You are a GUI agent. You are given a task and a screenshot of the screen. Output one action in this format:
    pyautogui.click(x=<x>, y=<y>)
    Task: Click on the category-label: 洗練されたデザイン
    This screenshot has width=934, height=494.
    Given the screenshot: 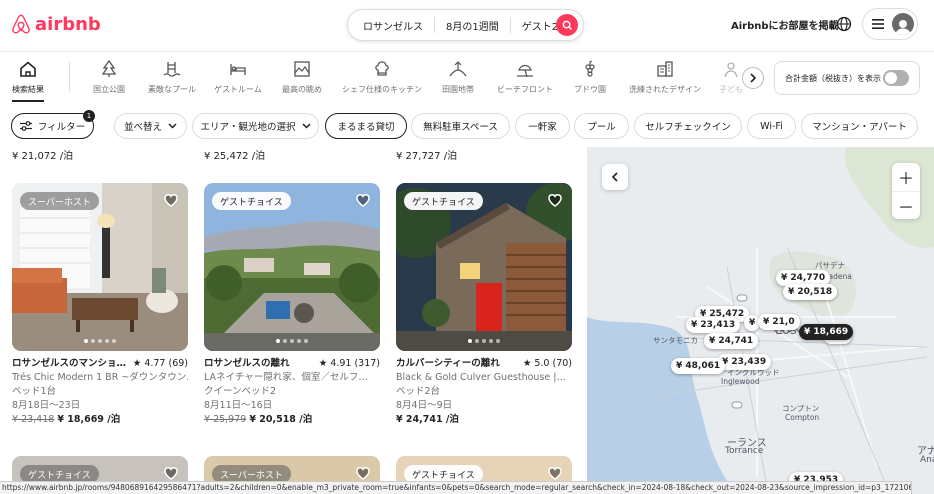 What is the action you would take?
    pyautogui.click(x=665, y=89)
    